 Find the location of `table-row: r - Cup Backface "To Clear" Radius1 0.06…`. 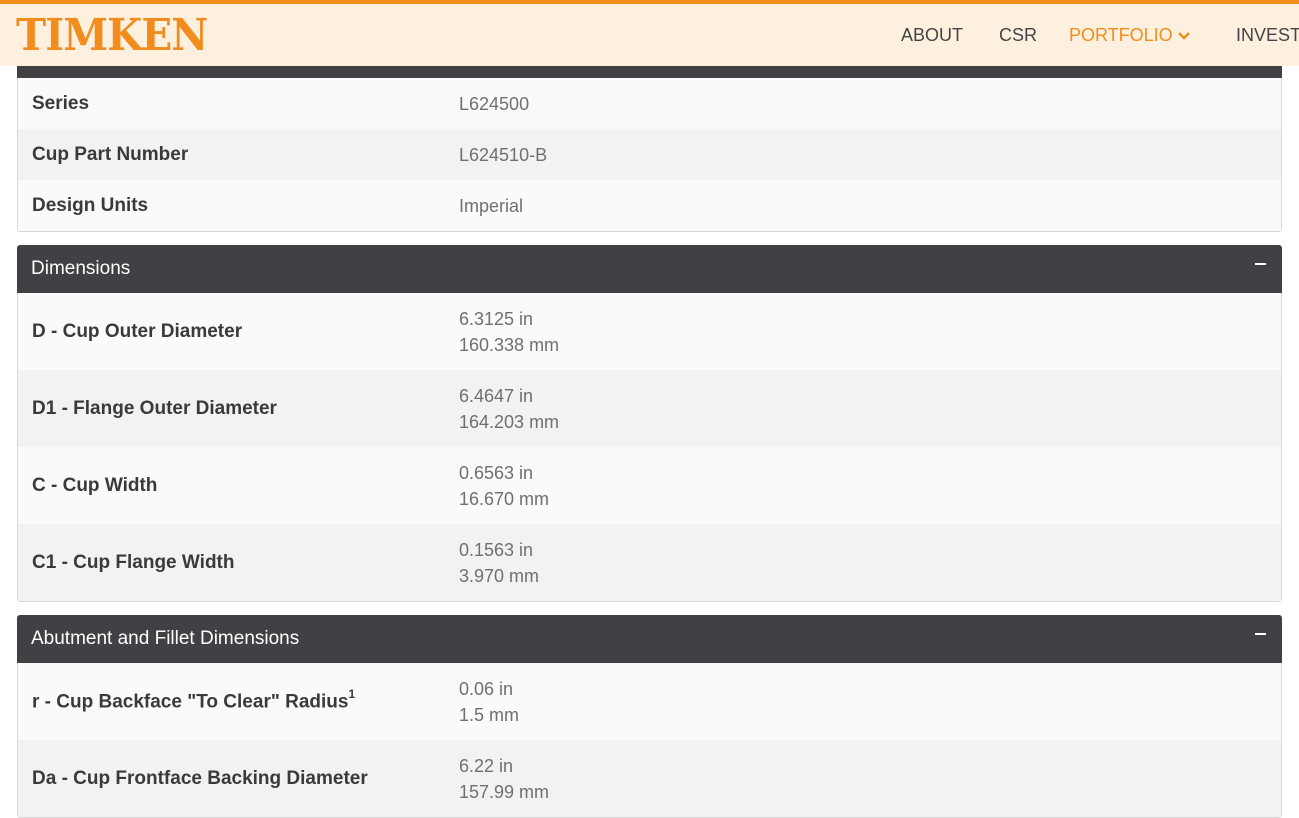

table-row: r - Cup Backface "To Clear" Radius1 0.06… is located at coordinates (649, 701).